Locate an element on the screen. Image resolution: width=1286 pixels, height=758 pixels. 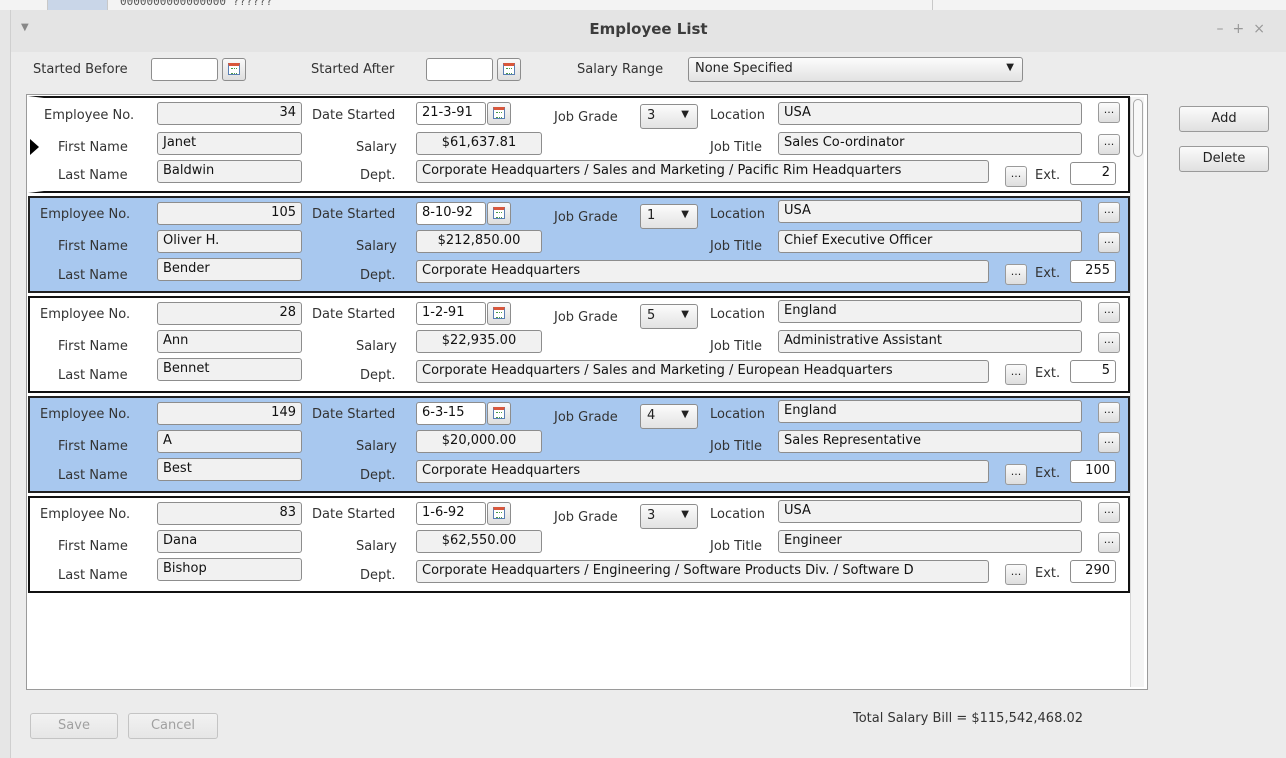
ext-field: 100 is located at coordinates (1093, 471).